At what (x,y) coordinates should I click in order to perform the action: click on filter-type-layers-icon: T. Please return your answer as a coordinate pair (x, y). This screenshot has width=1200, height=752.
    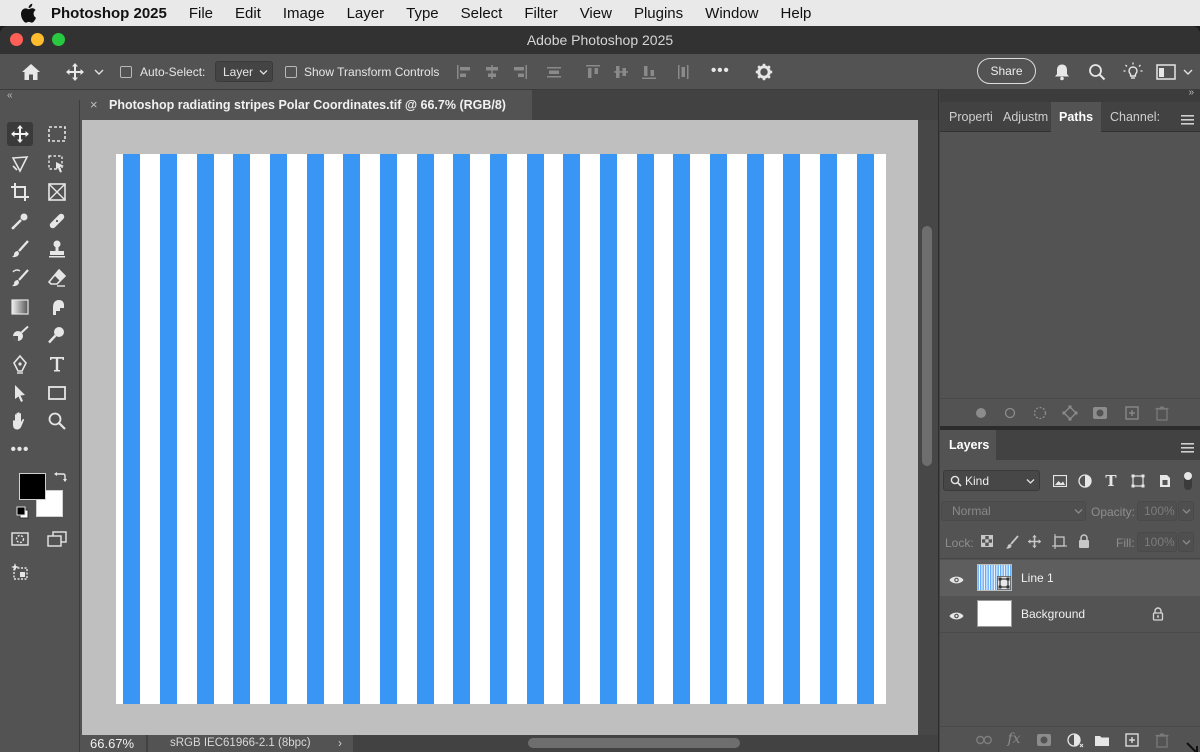
    Looking at the image, I should click on (1111, 481).